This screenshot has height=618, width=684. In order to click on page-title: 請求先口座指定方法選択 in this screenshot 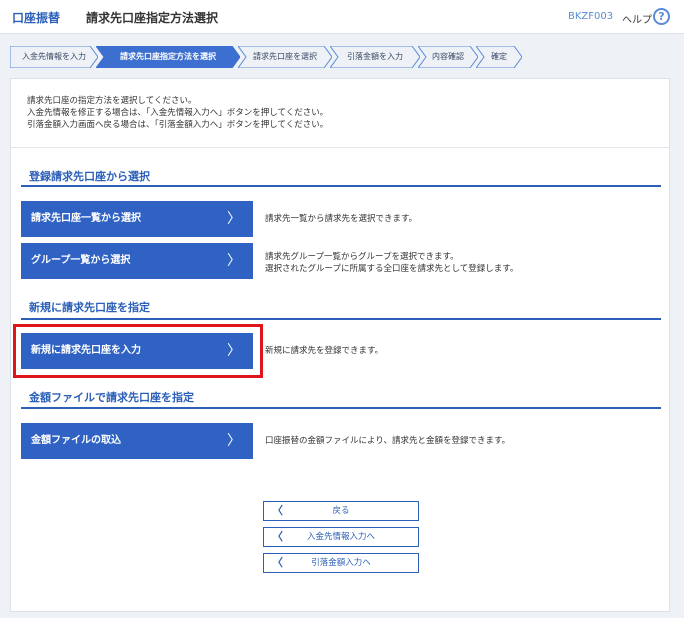, I will do `click(152, 18)`.